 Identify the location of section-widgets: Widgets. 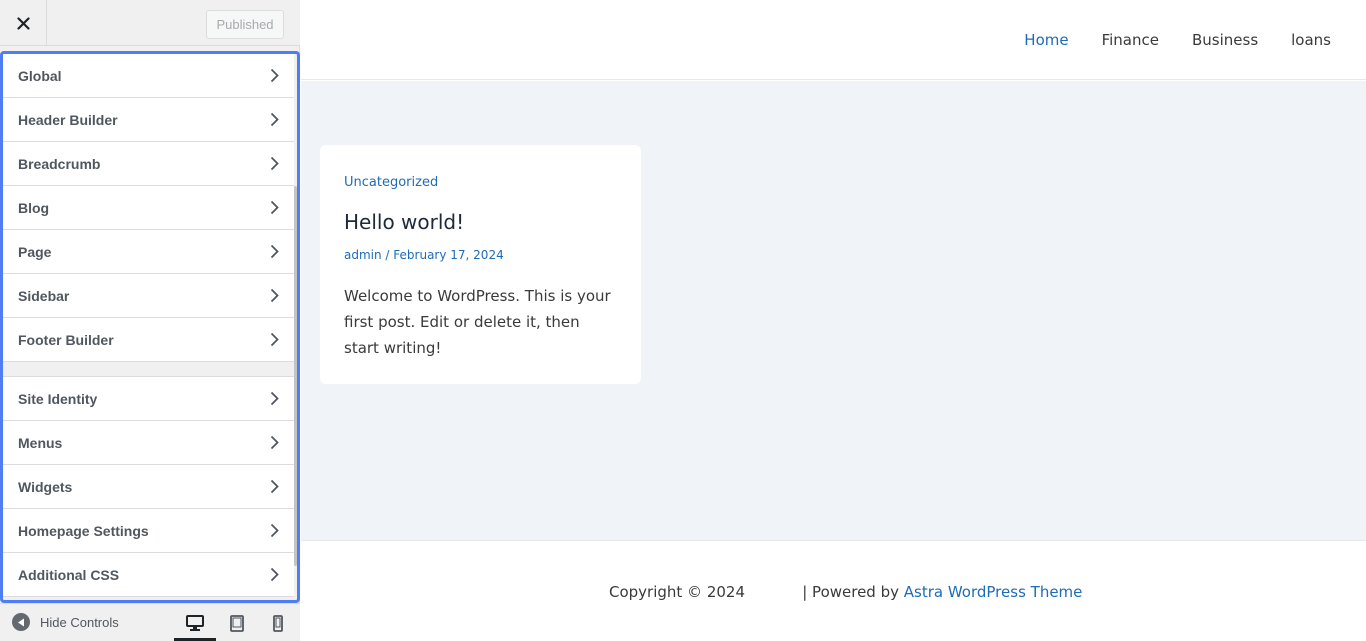
(148, 487).